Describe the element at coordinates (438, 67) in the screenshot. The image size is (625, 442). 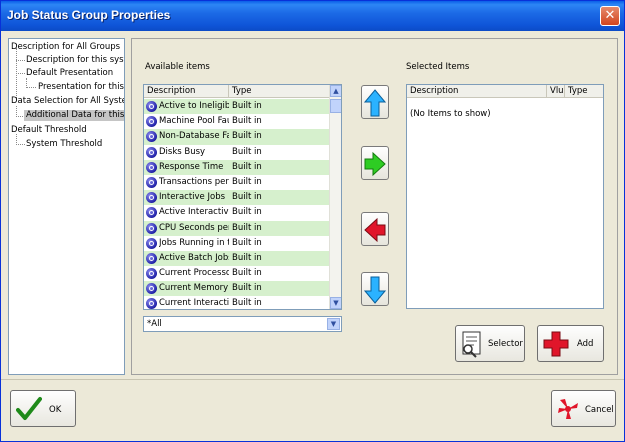
I see `selected-items-label: Selected Items` at that location.